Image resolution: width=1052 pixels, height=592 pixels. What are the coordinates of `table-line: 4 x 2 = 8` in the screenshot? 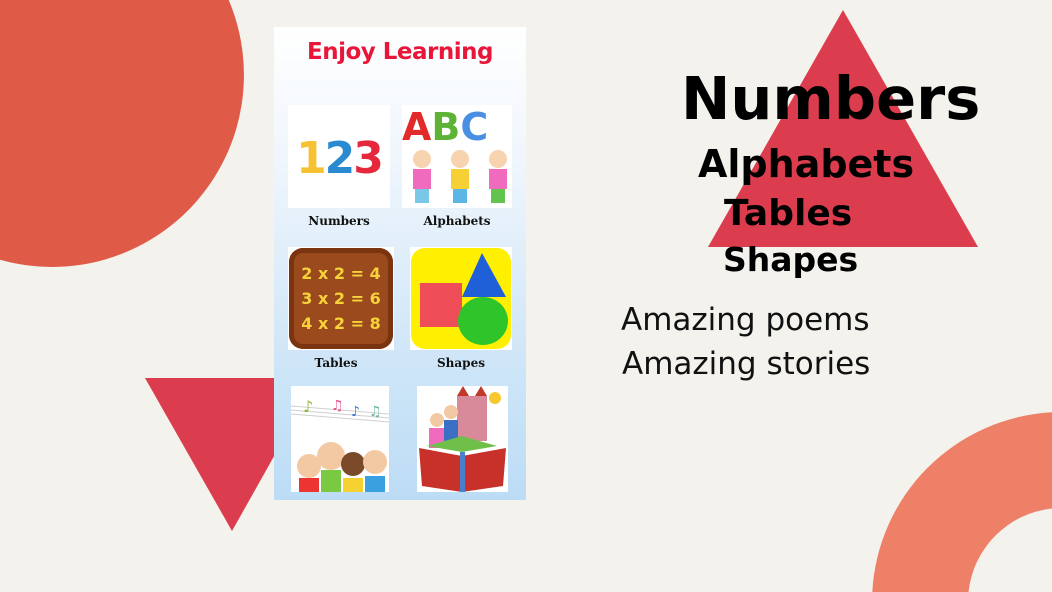 It's located at (341, 323).